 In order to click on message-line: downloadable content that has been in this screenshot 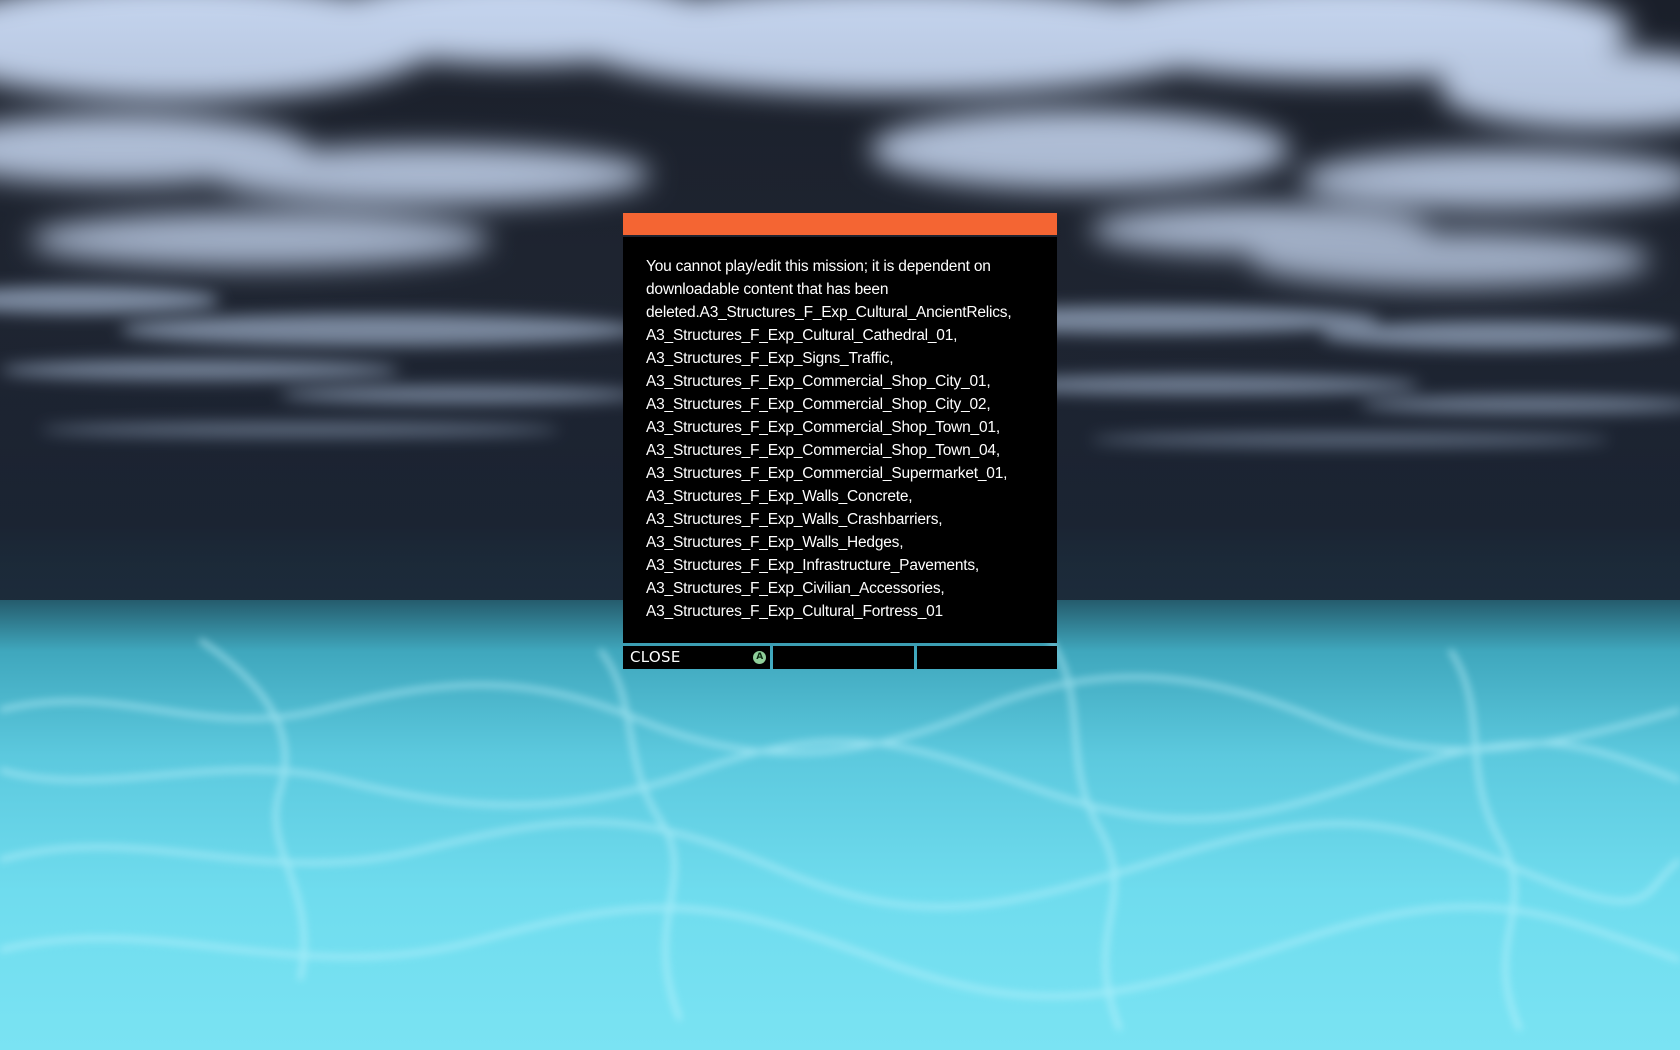, I will do `click(767, 289)`.